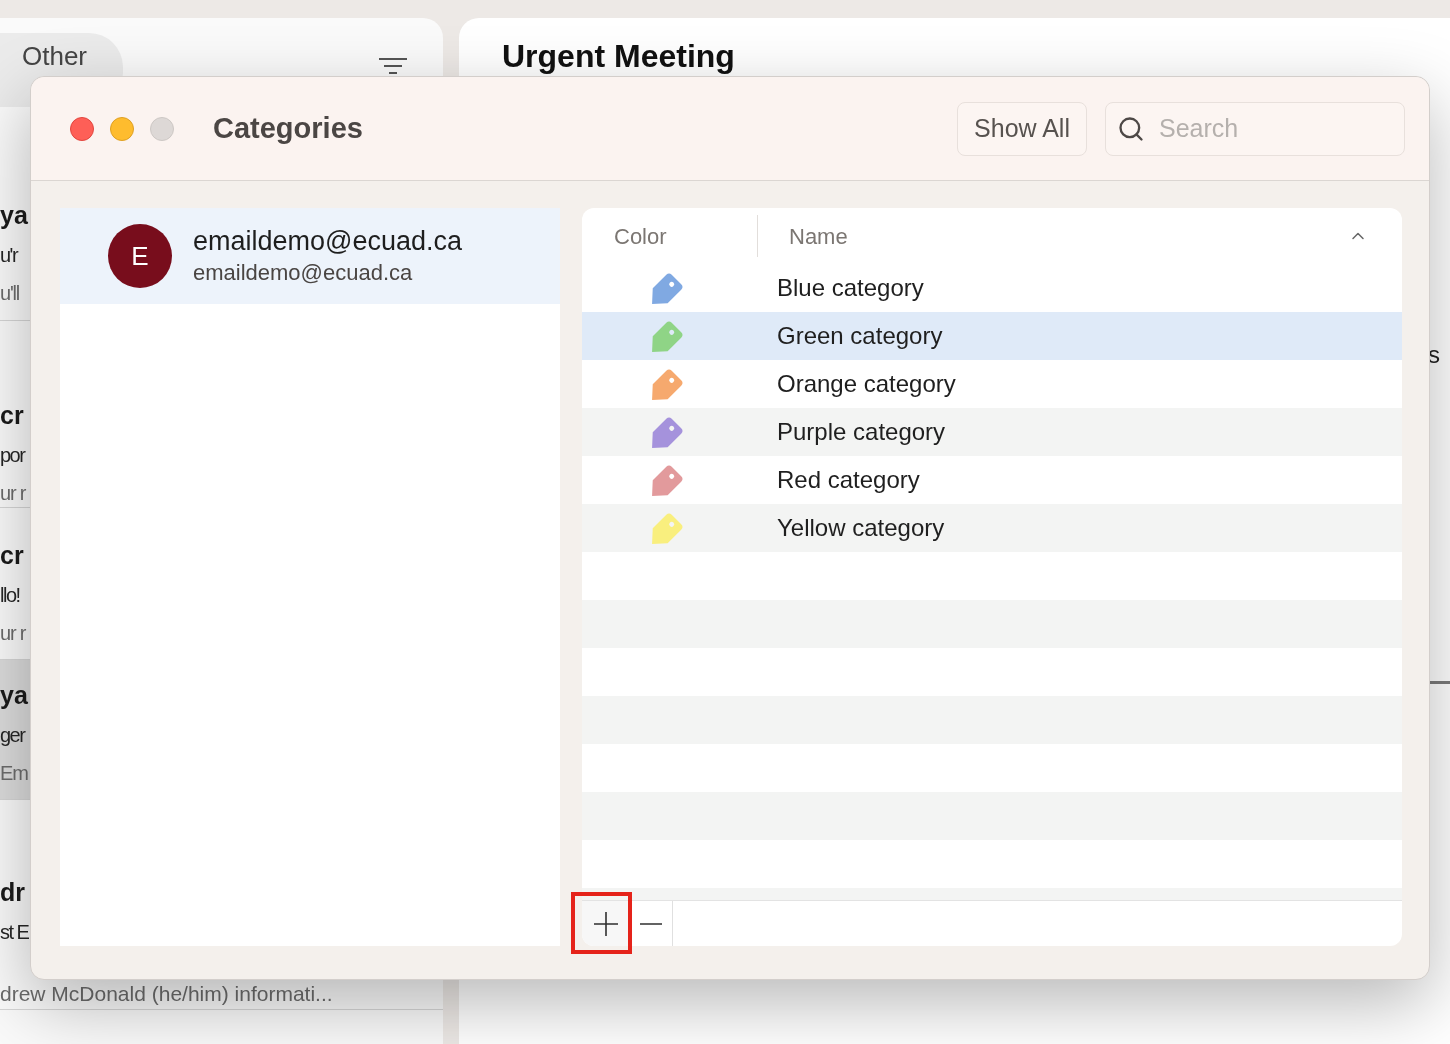  Describe the element at coordinates (651, 923) in the screenshot. I see `minus-icon` at that location.